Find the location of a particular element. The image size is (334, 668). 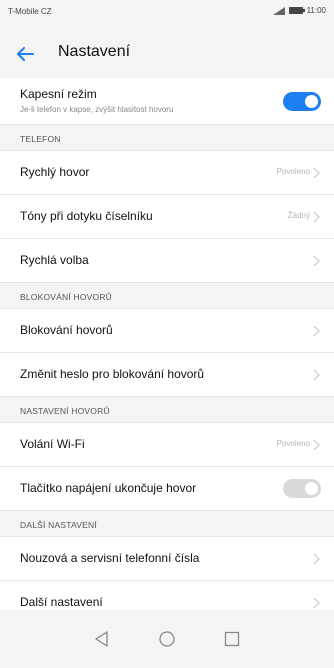

item-label: Nouzová a servisní telefonní čísla is located at coordinates (110, 558).